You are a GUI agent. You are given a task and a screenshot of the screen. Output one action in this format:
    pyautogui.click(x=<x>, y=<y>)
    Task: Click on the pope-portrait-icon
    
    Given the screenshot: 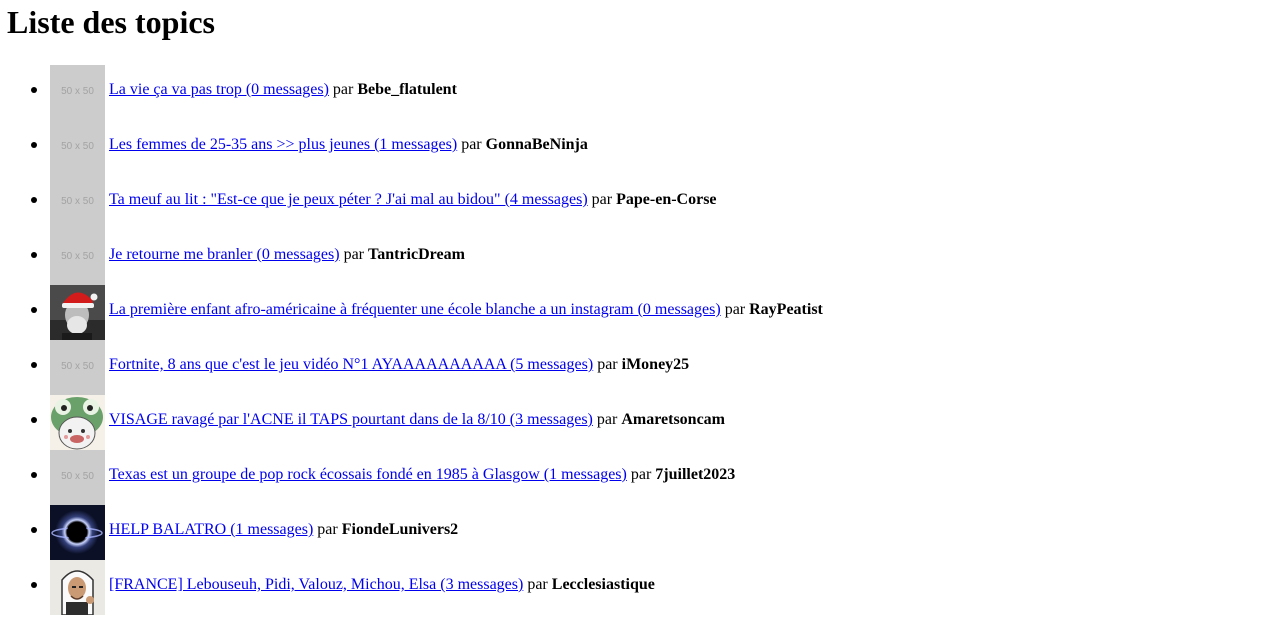 What is the action you would take?
    pyautogui.click(x=77, y=587)
    